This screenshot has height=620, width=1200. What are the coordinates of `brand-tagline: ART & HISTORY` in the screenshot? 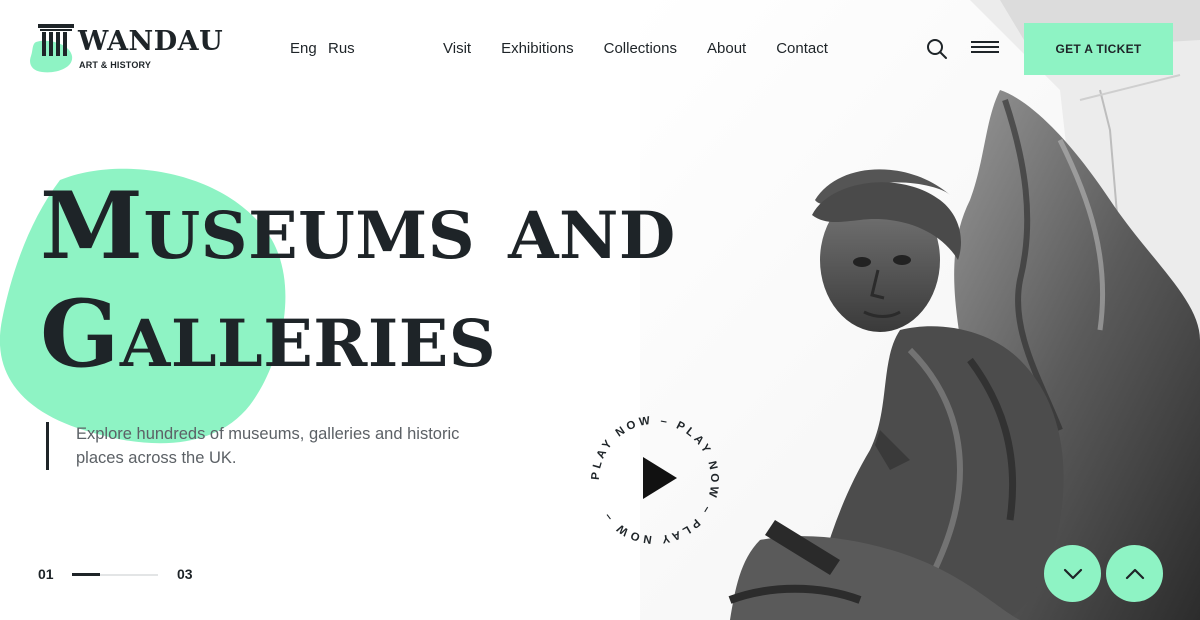 It's located at (115, 65).